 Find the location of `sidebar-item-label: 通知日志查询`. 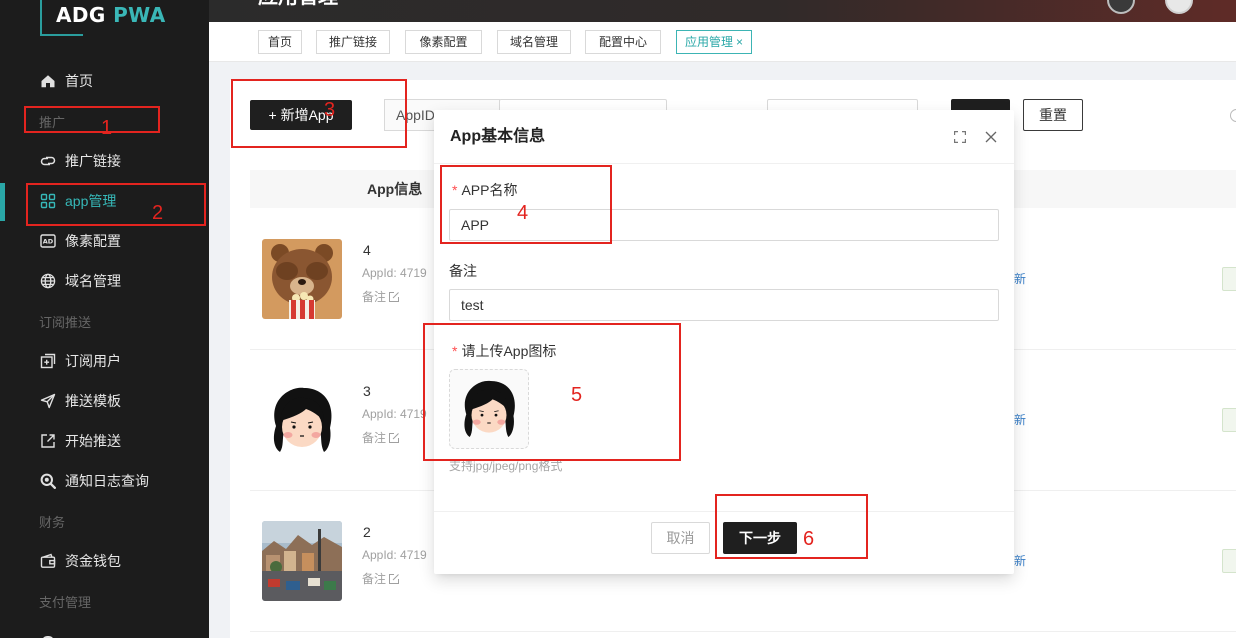

sidebar-item-label: 通知日志查询 is located at coordinates (107, 481).